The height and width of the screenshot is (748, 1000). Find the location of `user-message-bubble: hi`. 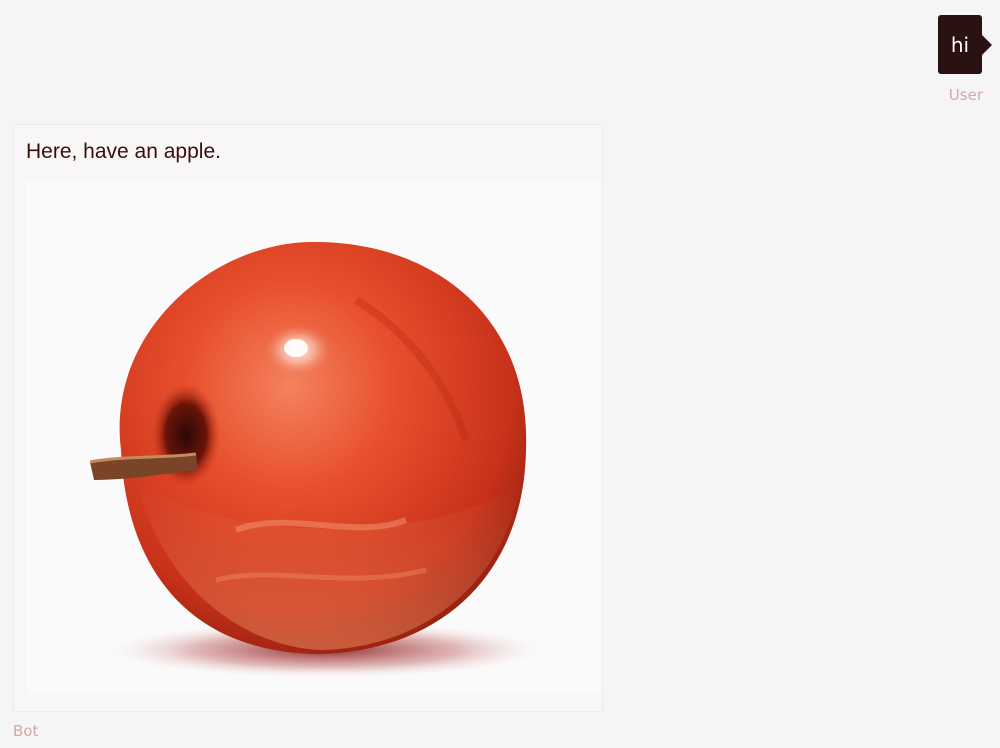

user-message-bubble: hi is located at coordinates (965, 44).